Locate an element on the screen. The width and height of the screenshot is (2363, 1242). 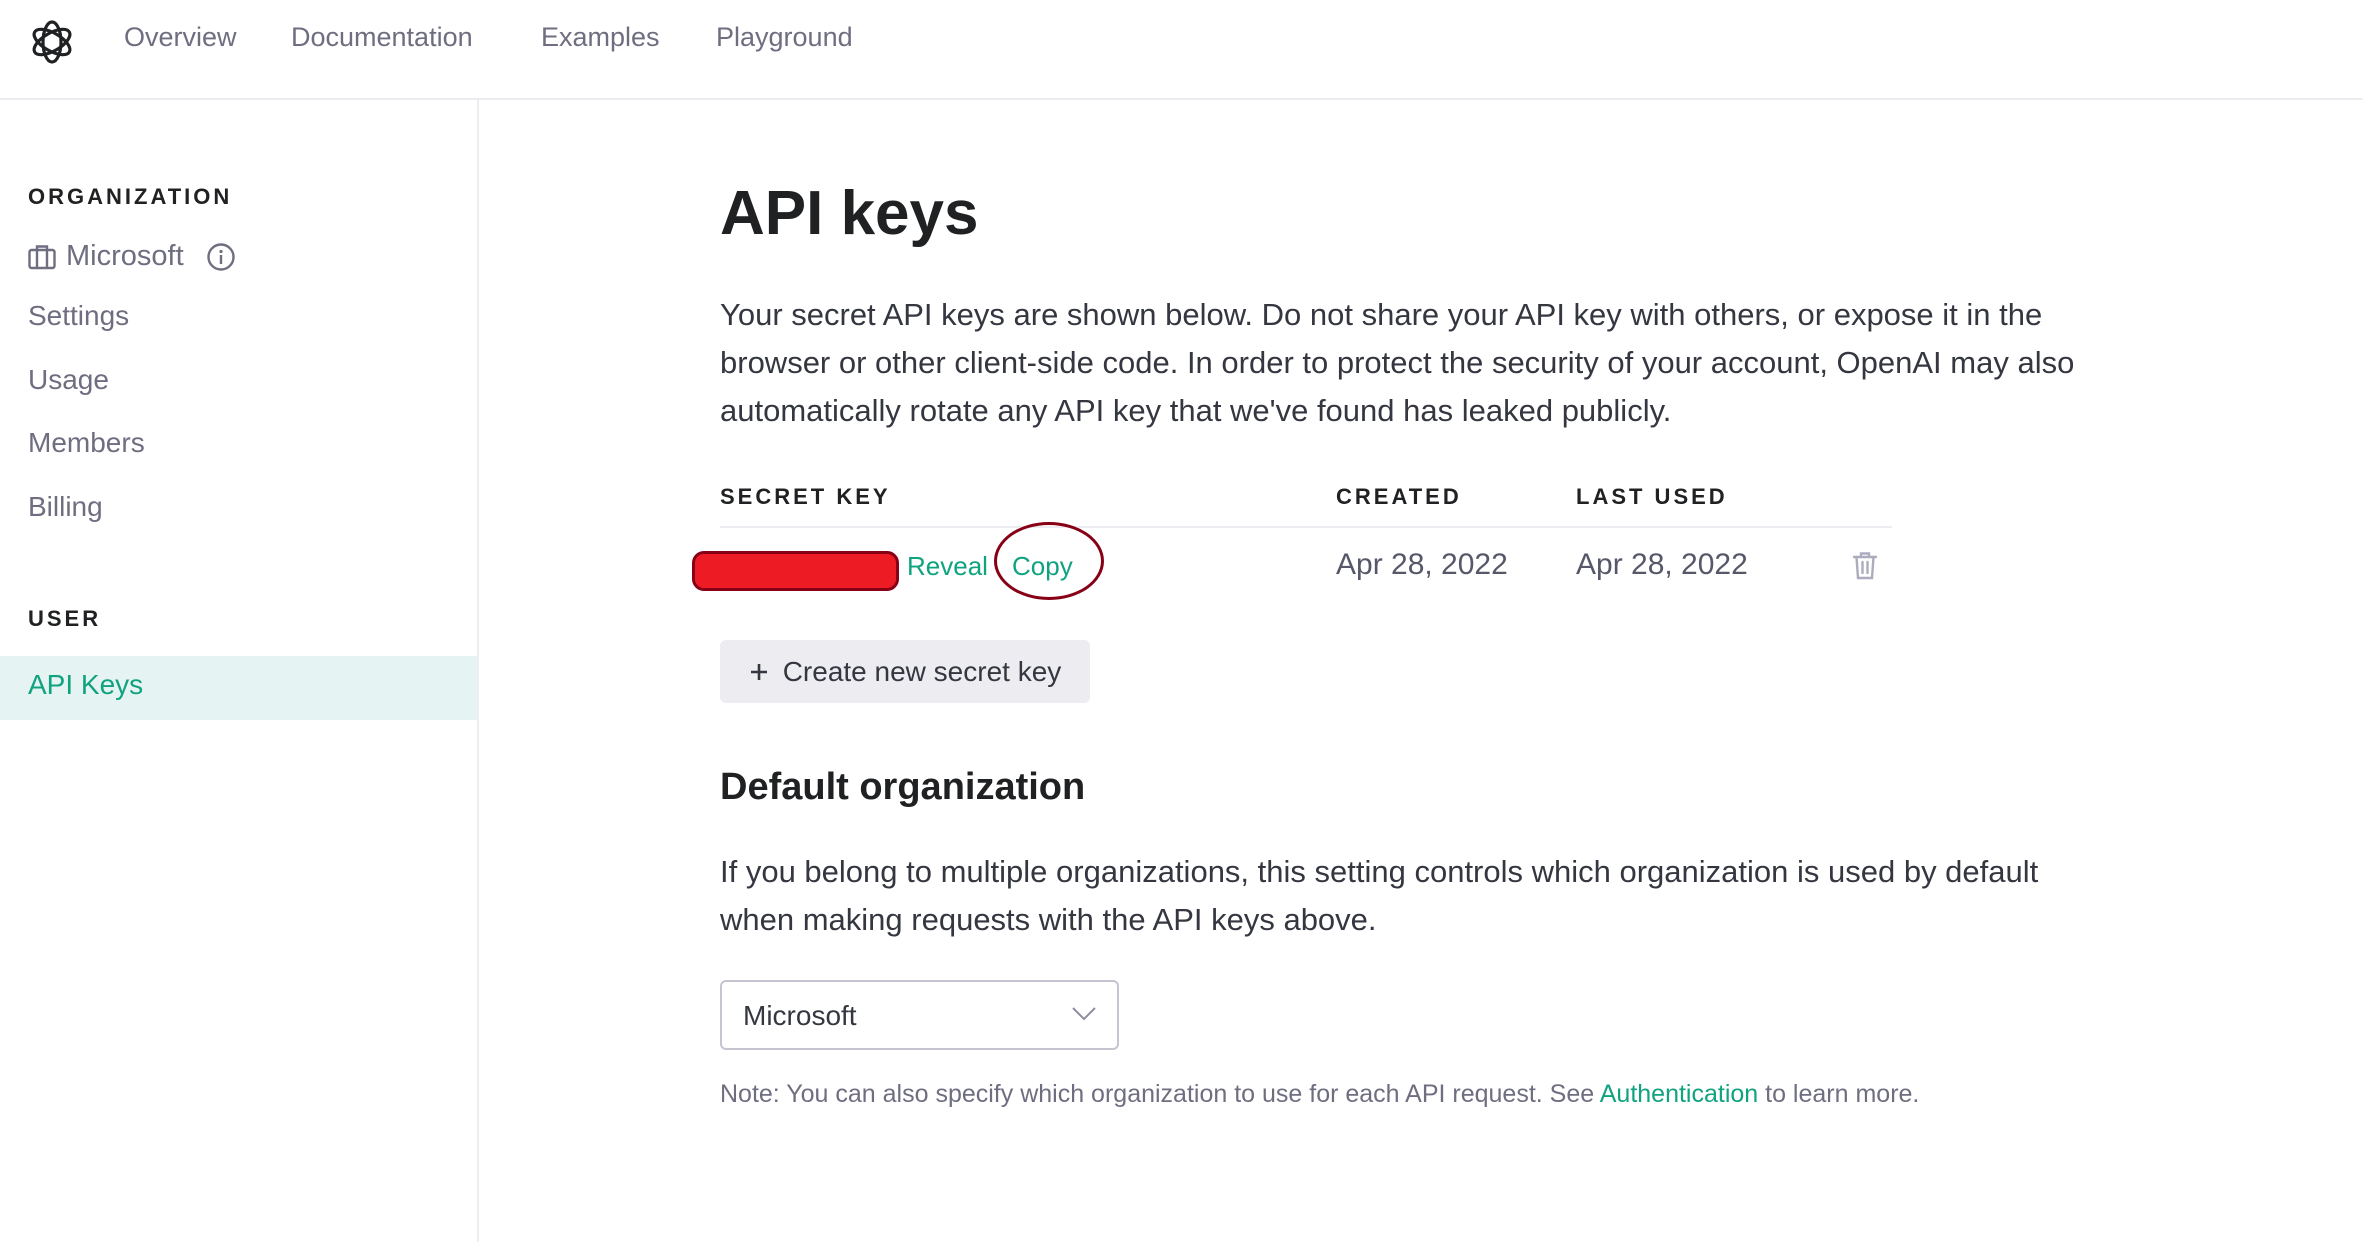
select-value: Microsoft is located at coordinates (800, 1015).